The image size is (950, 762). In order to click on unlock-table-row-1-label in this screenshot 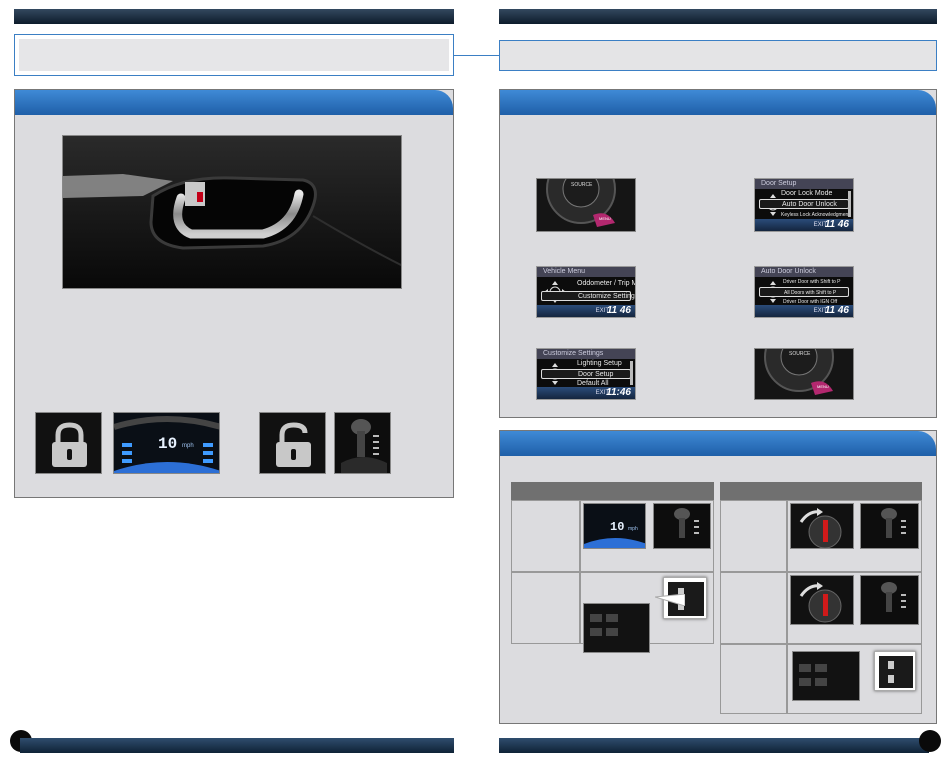, I will do `click(753, 536)`.